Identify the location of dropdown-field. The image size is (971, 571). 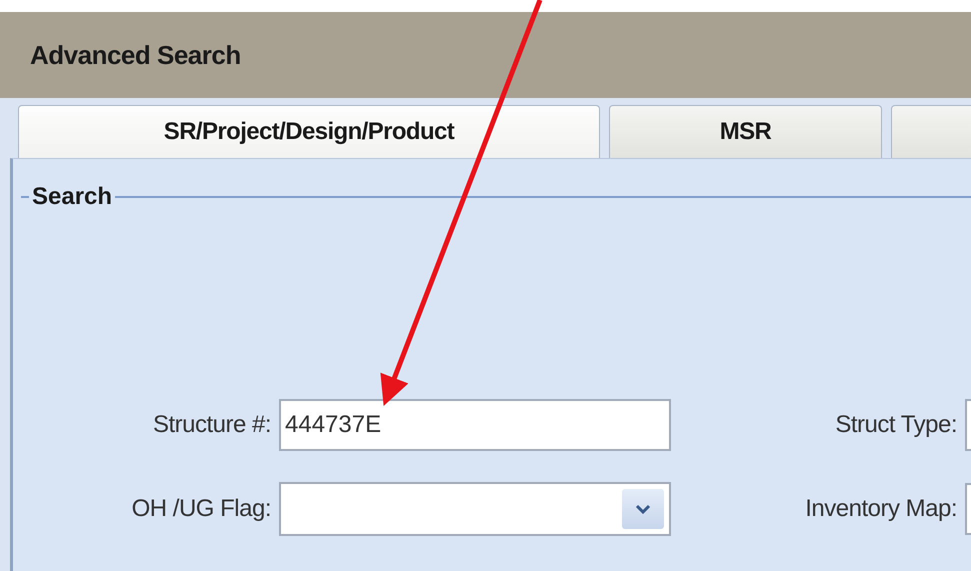
(475, 509).